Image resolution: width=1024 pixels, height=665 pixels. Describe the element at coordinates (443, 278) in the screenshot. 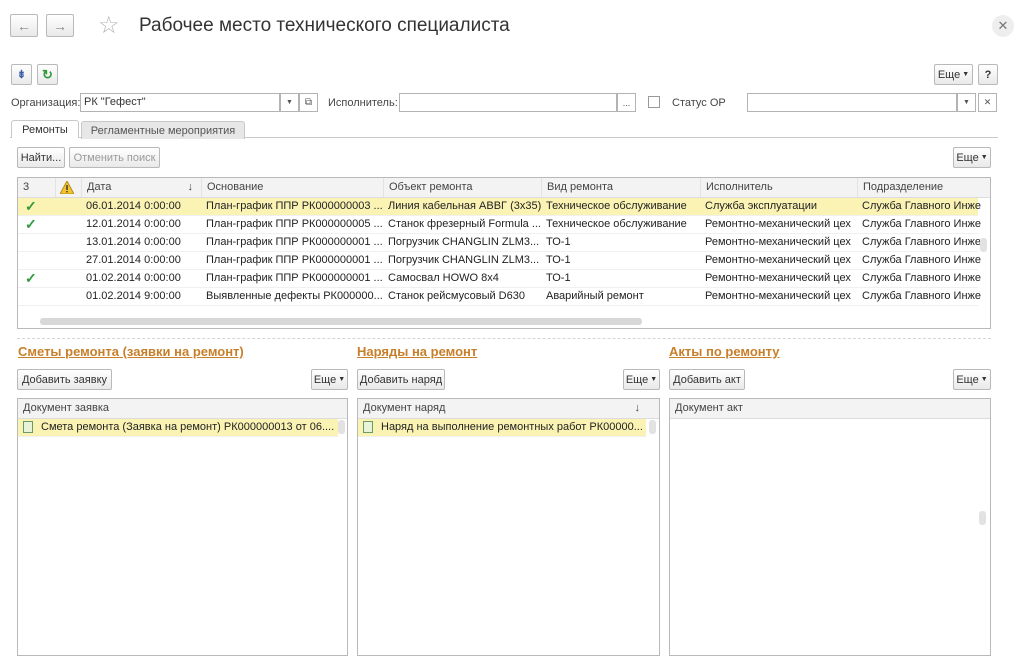

I see `cell-object: Самосвал HOWO 8x4` at that location.